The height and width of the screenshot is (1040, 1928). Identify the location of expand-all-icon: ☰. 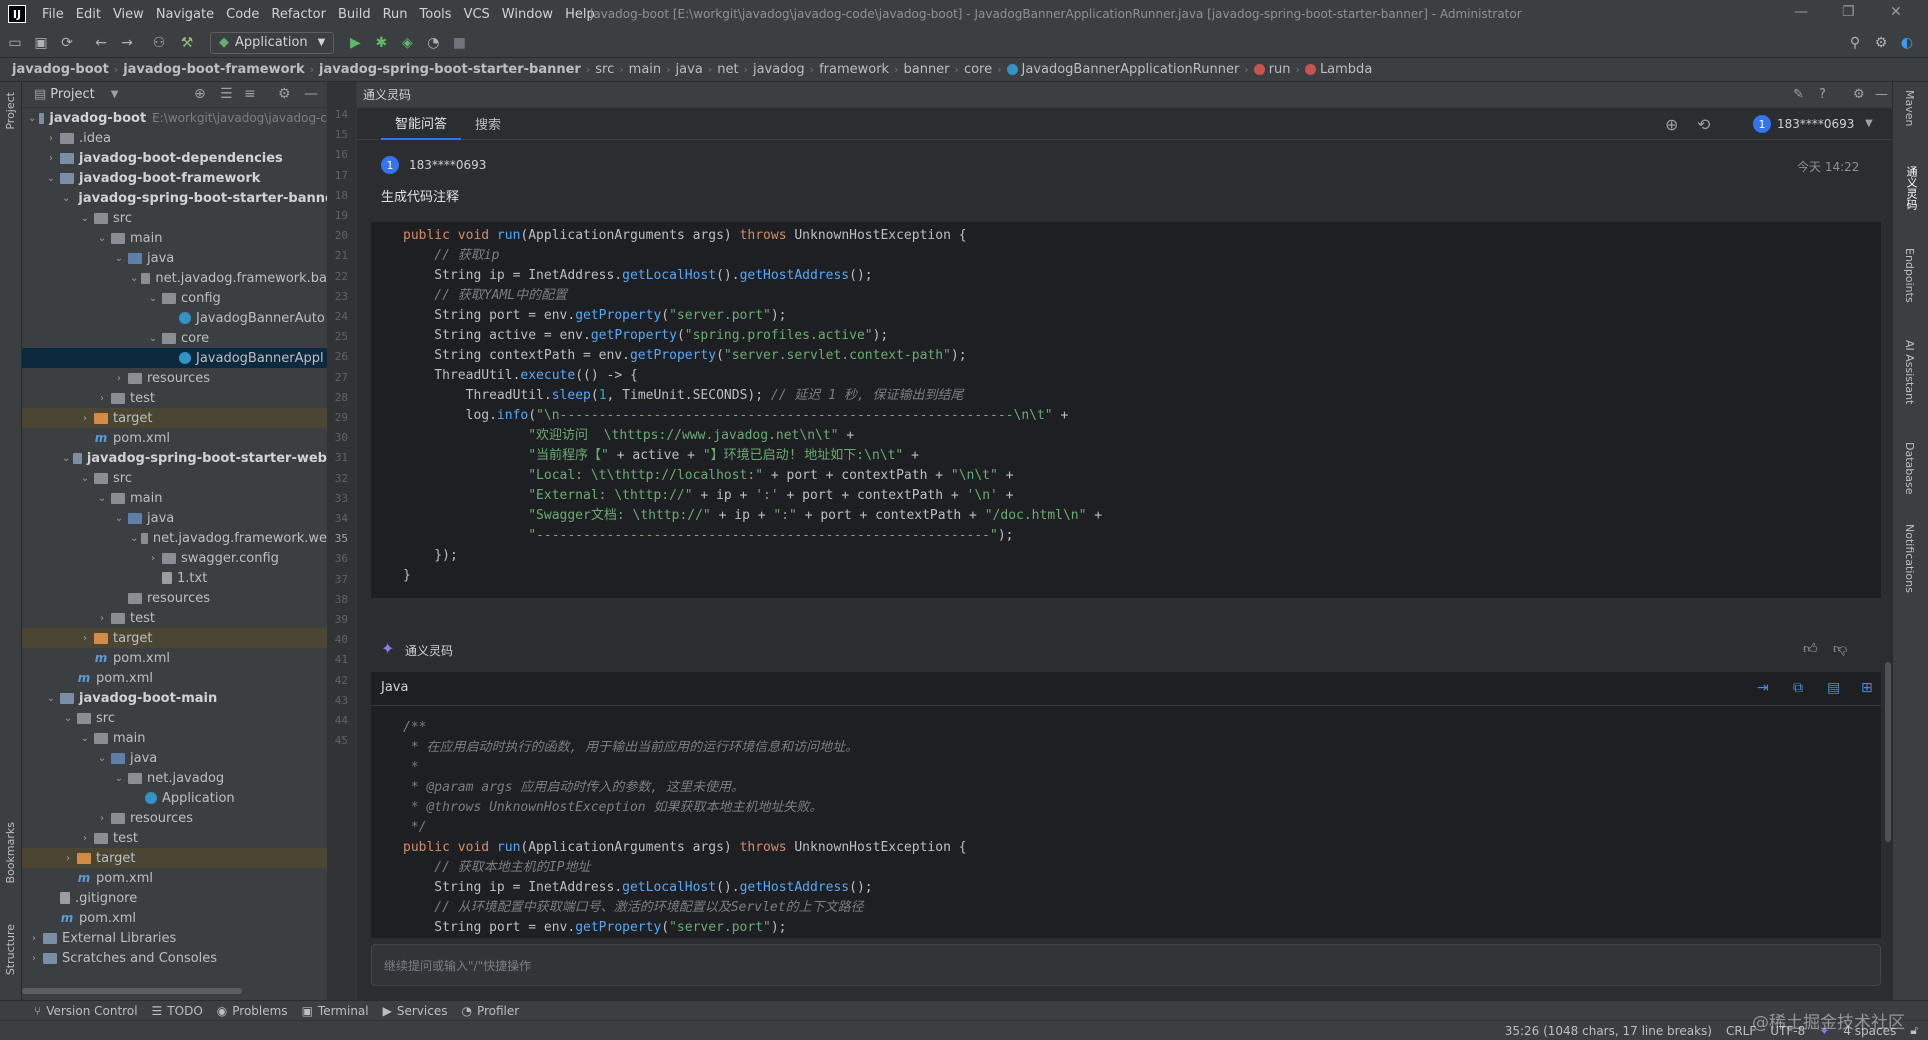
(226, 94).